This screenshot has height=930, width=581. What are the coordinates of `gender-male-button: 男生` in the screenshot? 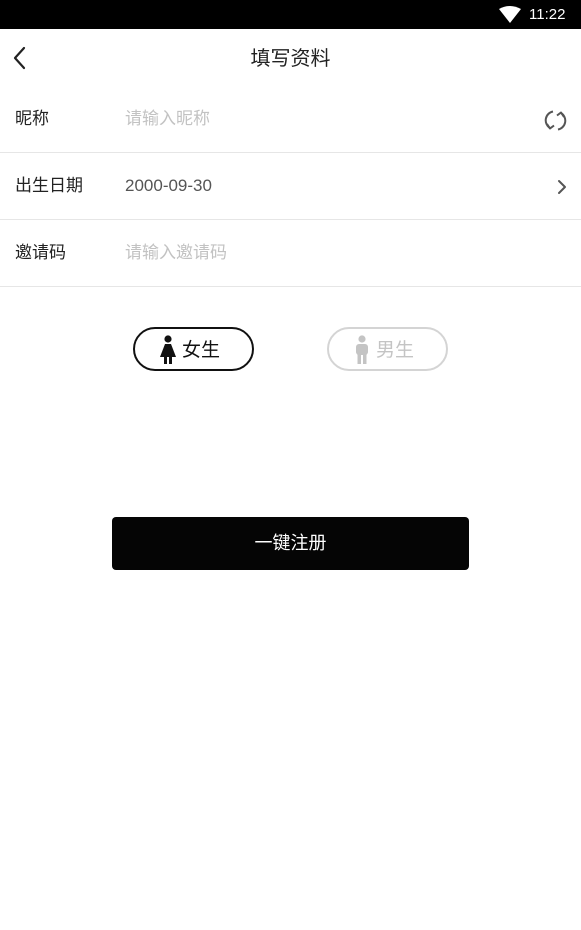 It's located at (387, 349).